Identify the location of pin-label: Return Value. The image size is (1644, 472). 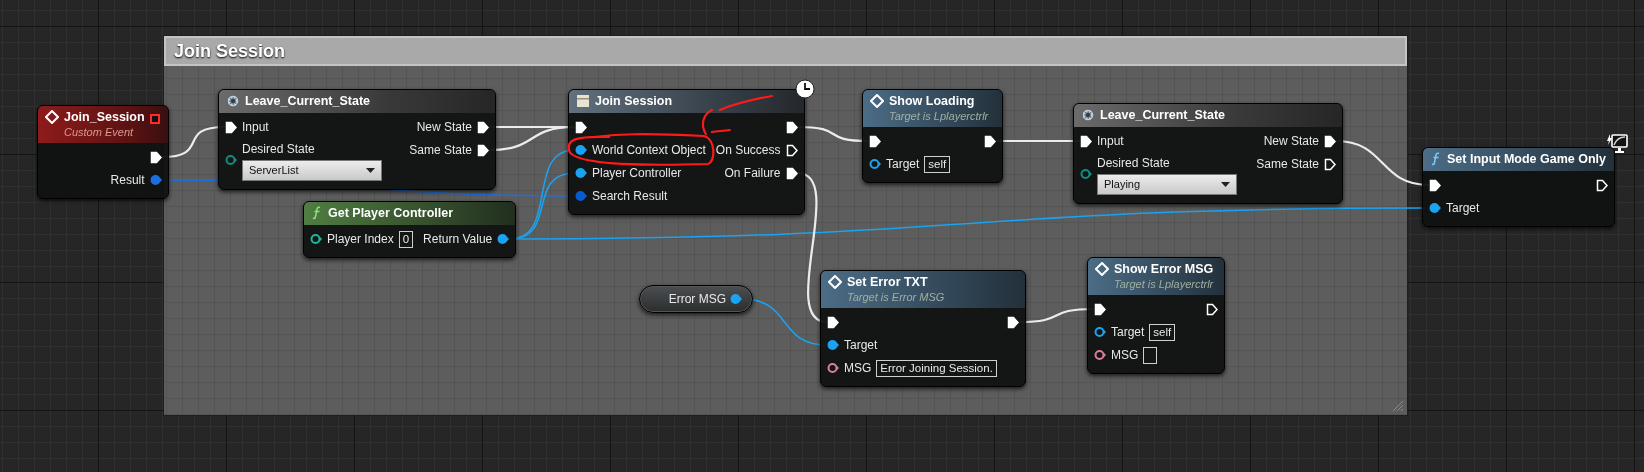
(458, 239).